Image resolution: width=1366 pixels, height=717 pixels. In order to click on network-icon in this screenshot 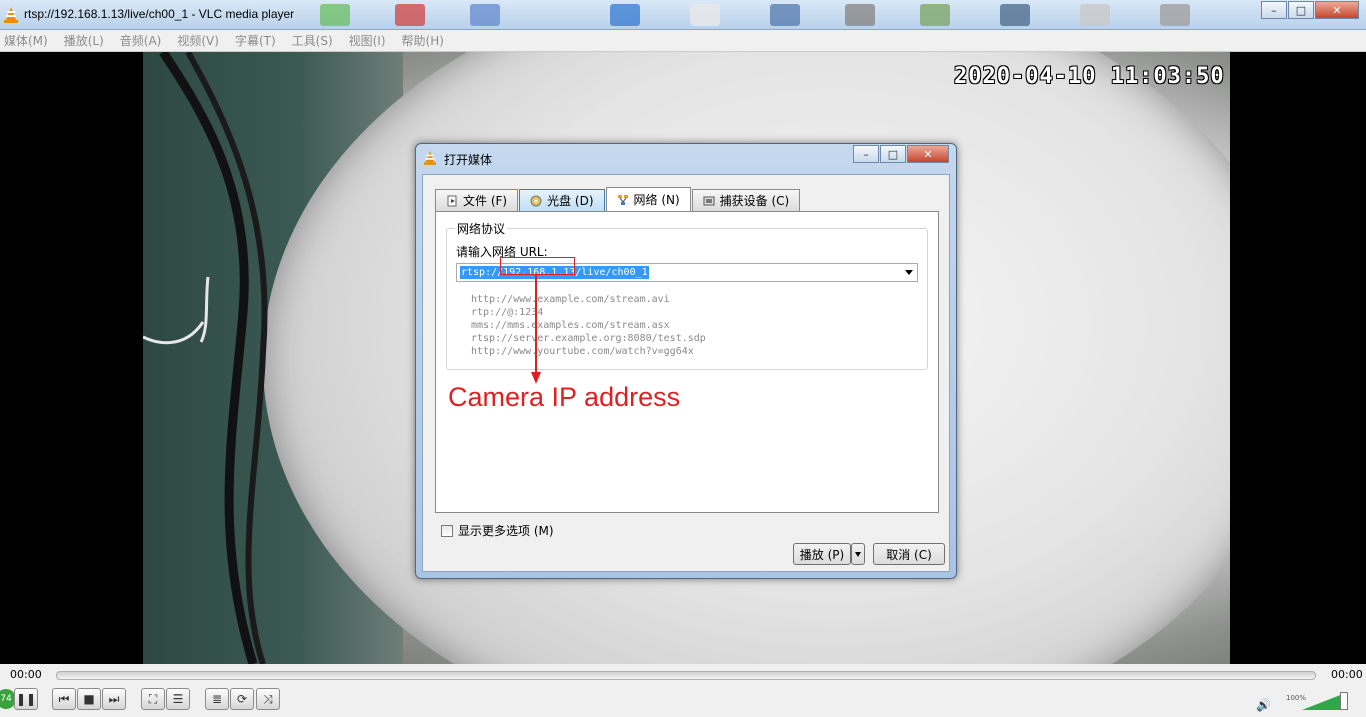, I will do `click(622, 199)`.